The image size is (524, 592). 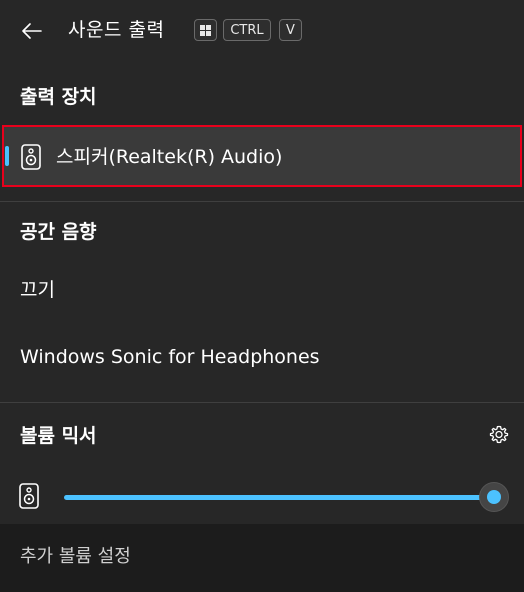 I want to click on shortcut-key-win, so click(x=205, y=30).